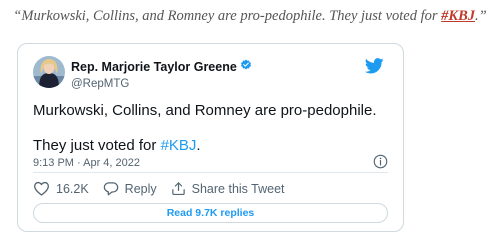 The height and width of the screenshot is (243, 500). What do you see at coordinates (179, 145) in the screenshot?
I see `tweet-hashtag-link: #KBJ` at bounding box center [179, 145].